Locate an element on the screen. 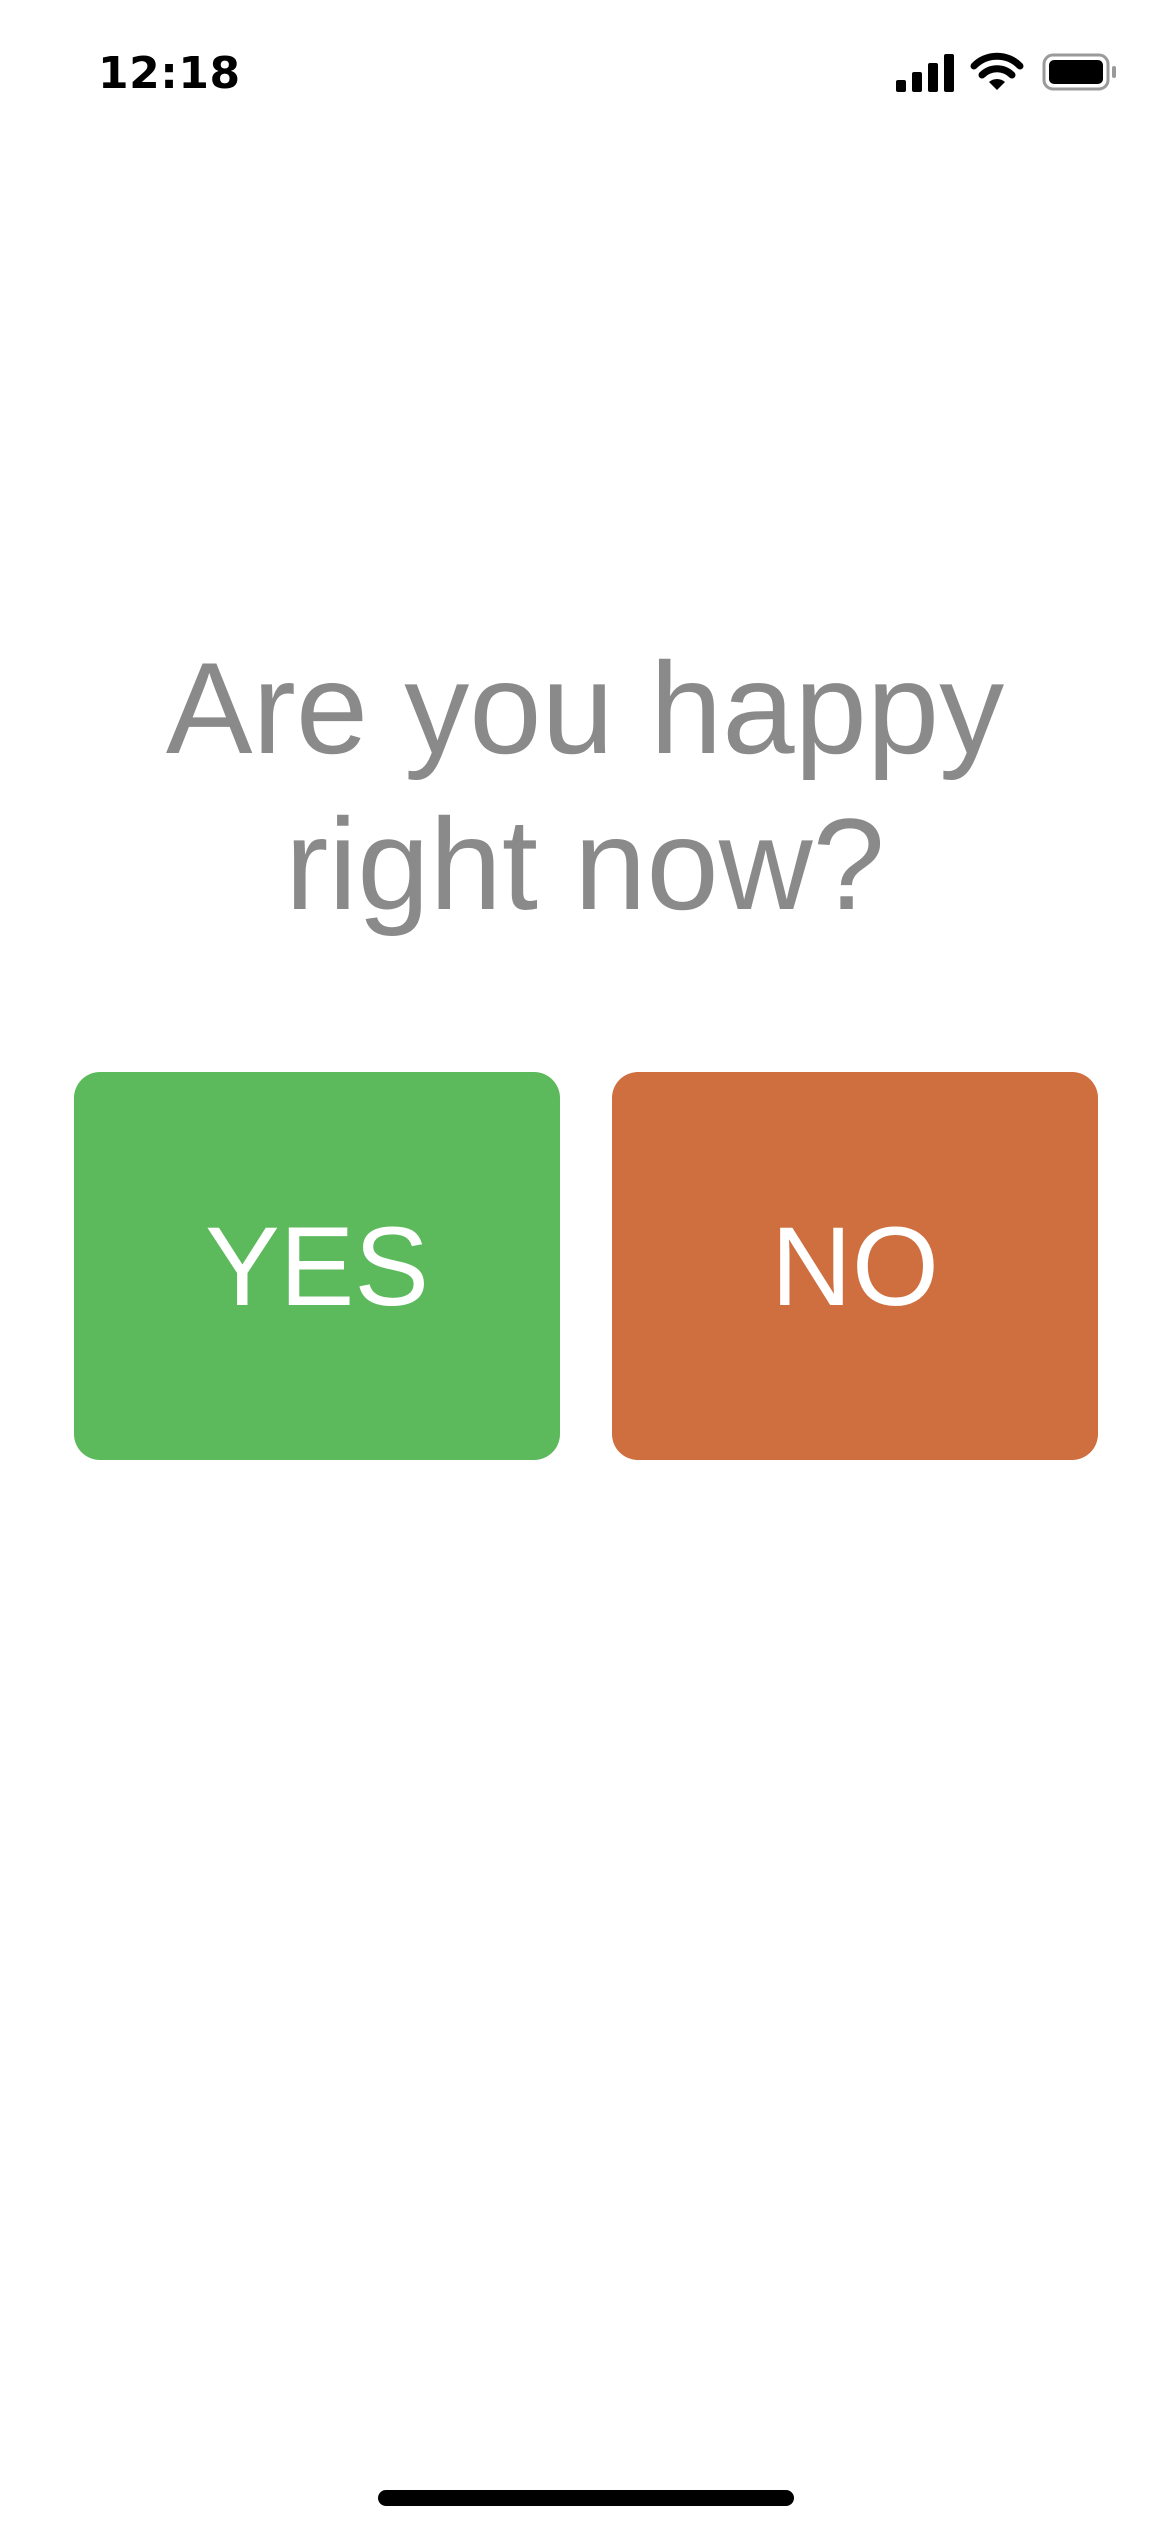 This screenshot has width=1170, height=2532. battery-icon is located at coordinates (1079, 72).